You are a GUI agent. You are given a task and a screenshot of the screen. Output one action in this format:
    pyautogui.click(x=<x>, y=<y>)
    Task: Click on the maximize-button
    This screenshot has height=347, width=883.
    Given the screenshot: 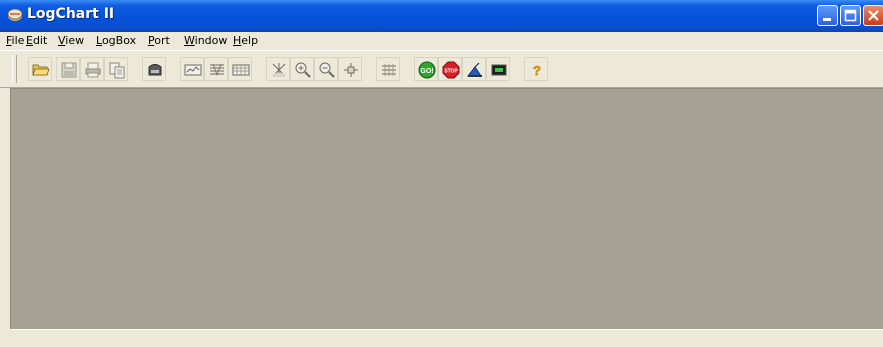 What is the action you would take?
    pyautogui.click(x=850, y=15)
    